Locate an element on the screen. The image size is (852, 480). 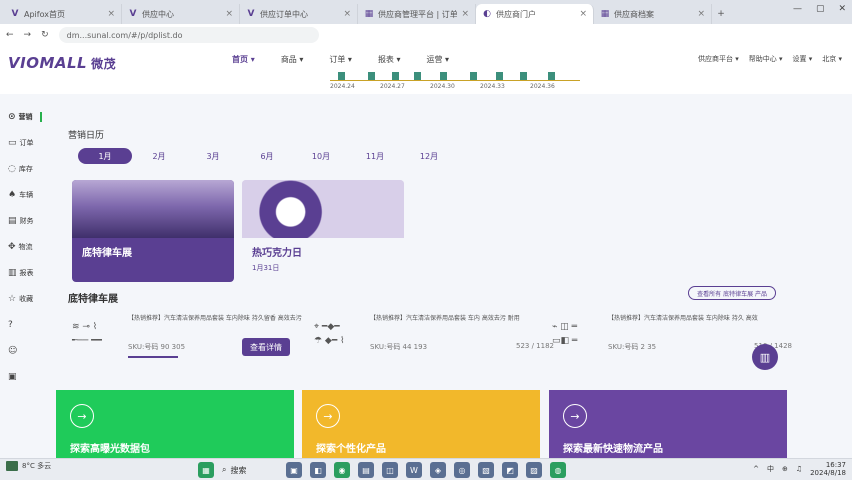
clock: 16:37 2024/8/18 is located at coordinates (828, 469).